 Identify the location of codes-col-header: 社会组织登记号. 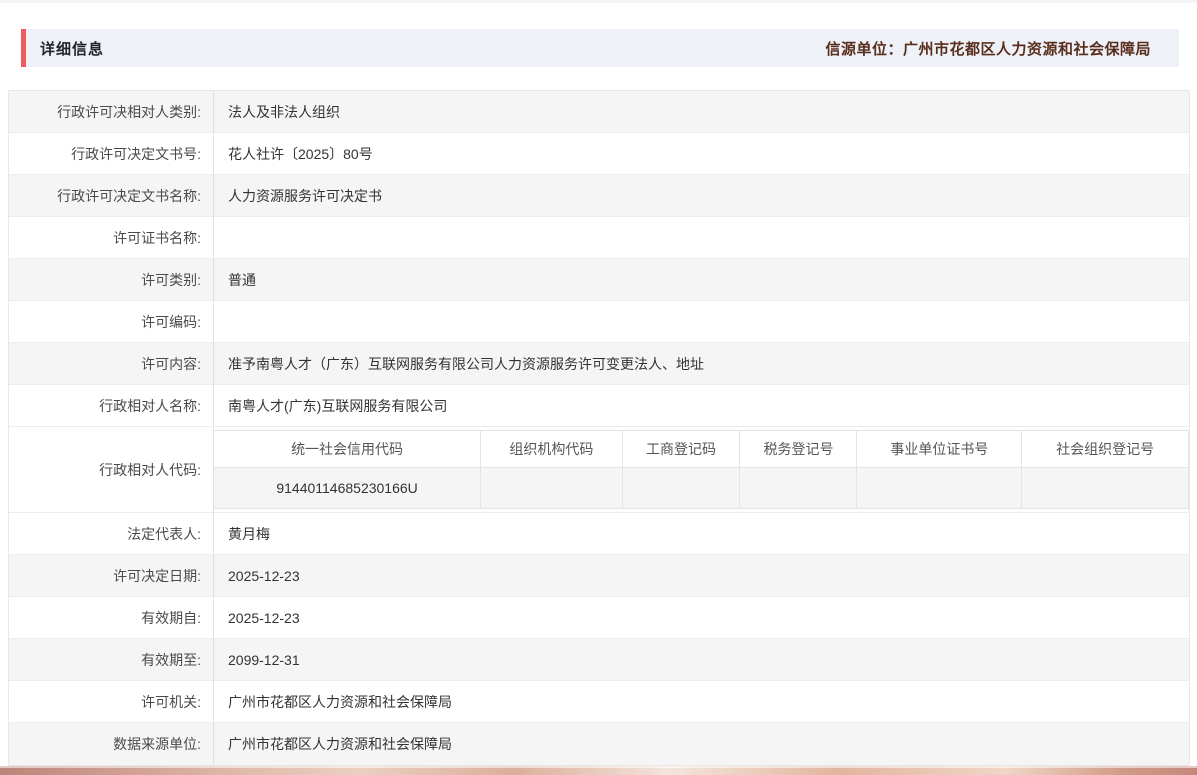
(1105, 449).